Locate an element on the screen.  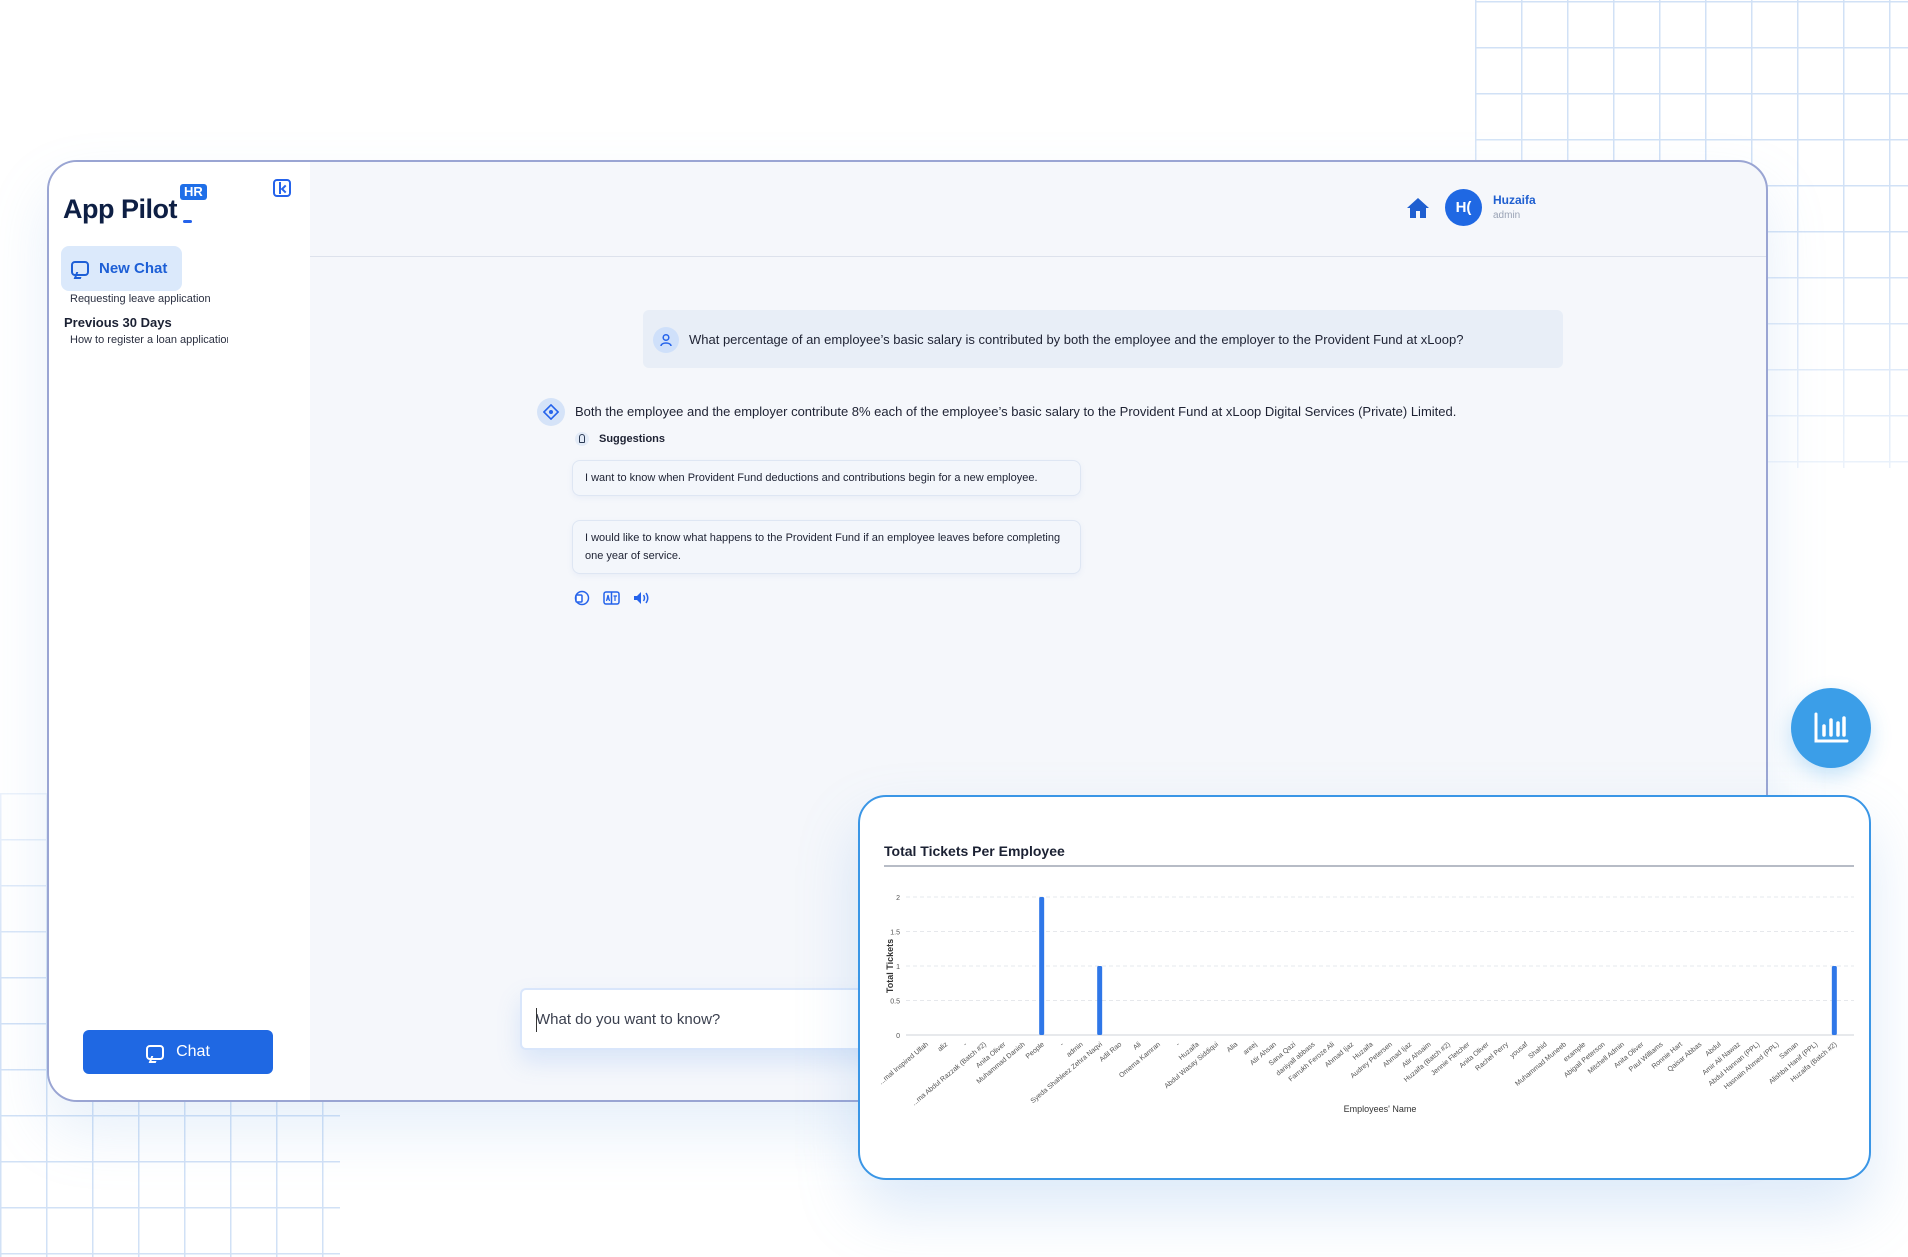
y-tick-label: 2 is located at coordinates (898, 898).